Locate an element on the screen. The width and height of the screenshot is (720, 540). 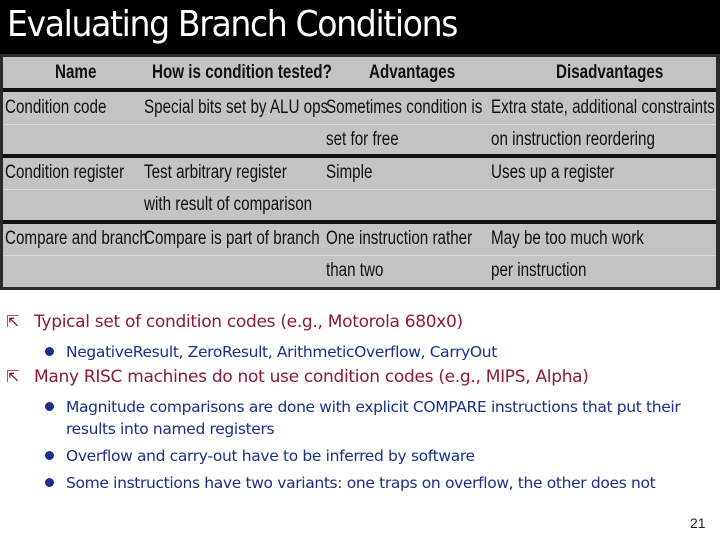
cell-disadvantages: Uses up a register is located at coordinates (553, 172).